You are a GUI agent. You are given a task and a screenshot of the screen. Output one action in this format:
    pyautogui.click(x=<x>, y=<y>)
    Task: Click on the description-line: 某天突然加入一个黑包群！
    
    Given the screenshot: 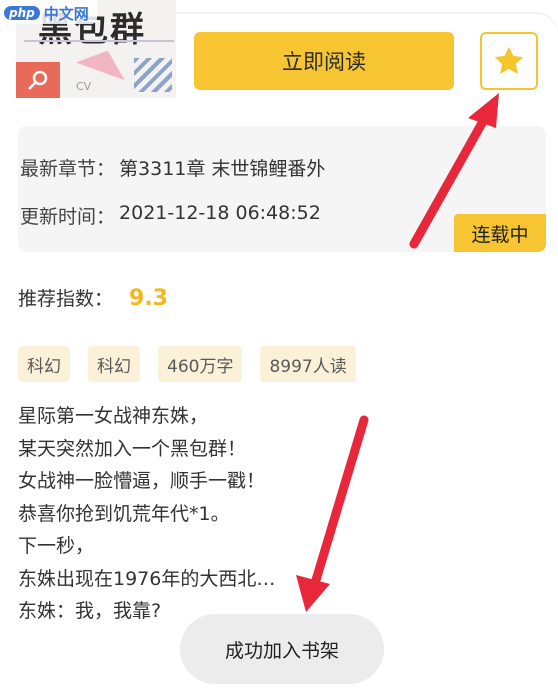 What is the action you would take?
    pyautogui.click(x=132, y=448)
    